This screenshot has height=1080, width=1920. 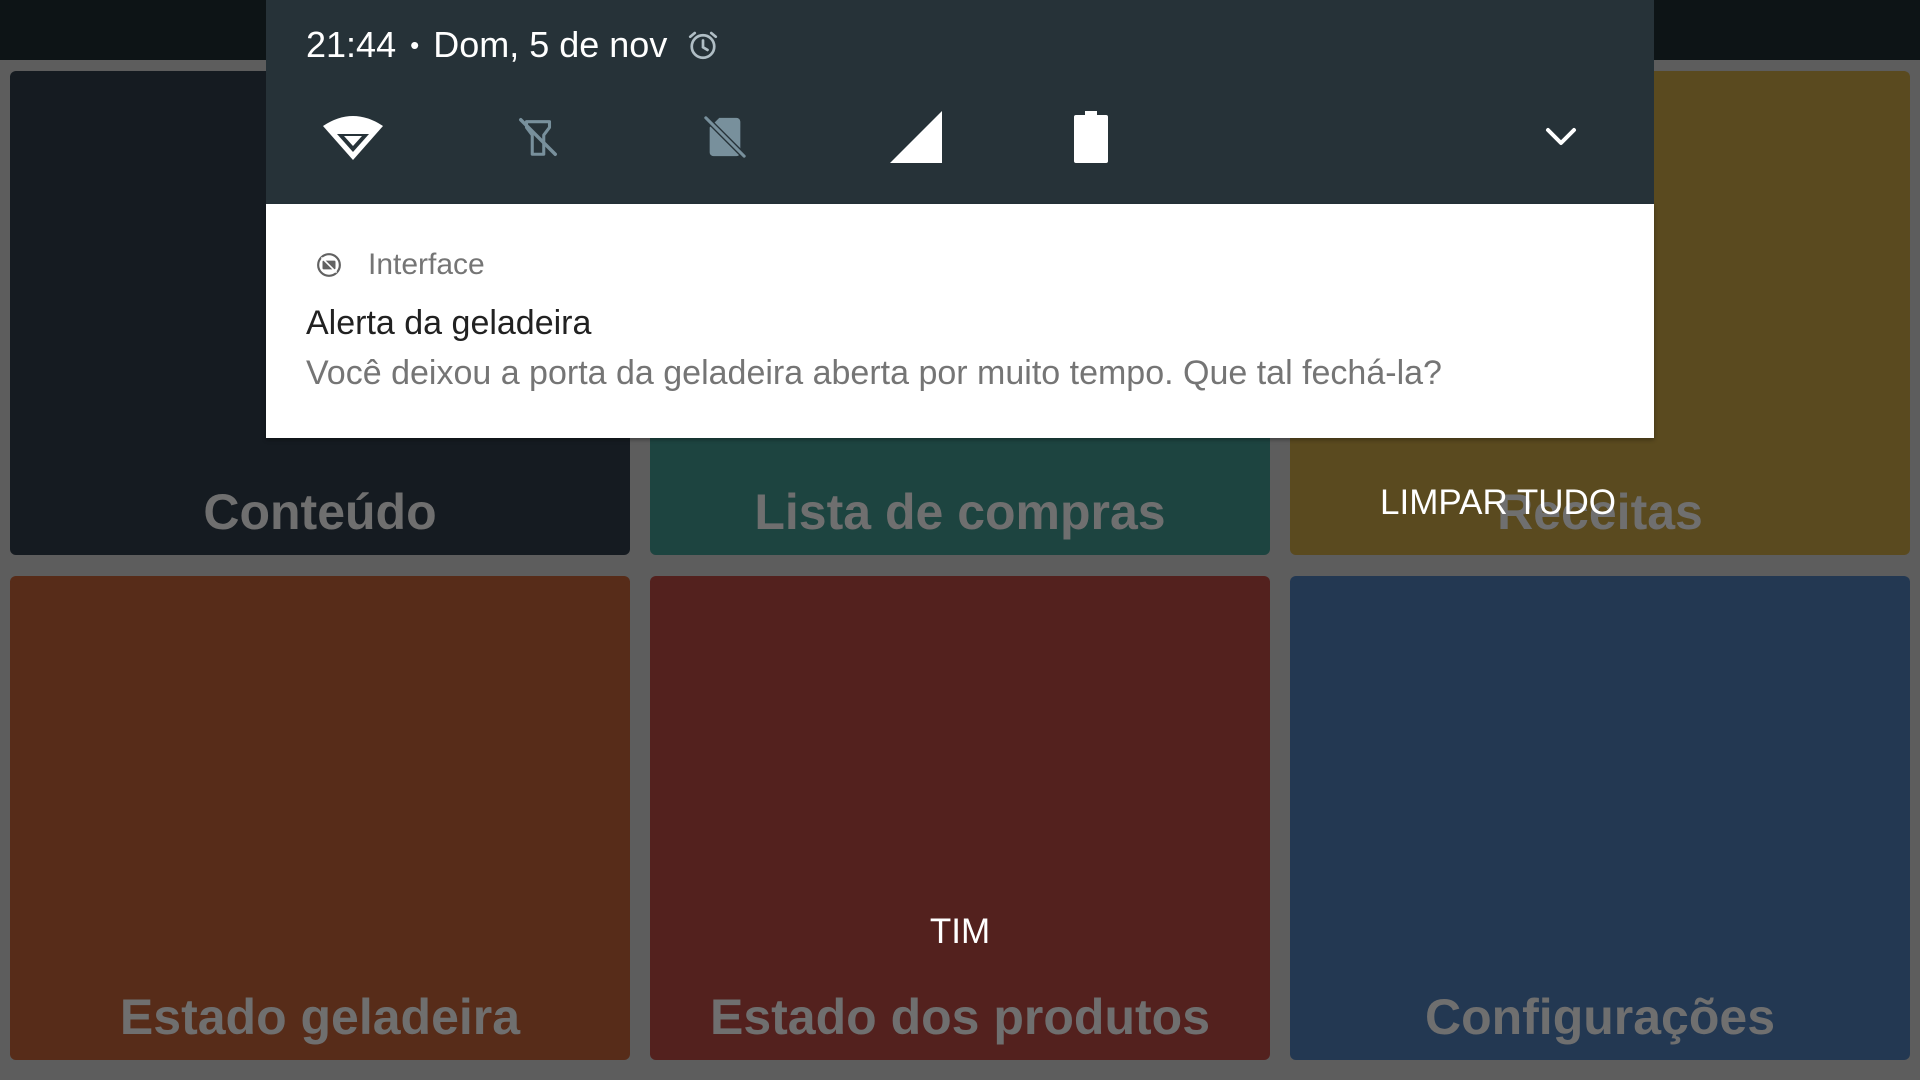 I want to click on flashlight-off-icon, so click(x=538, y=137).